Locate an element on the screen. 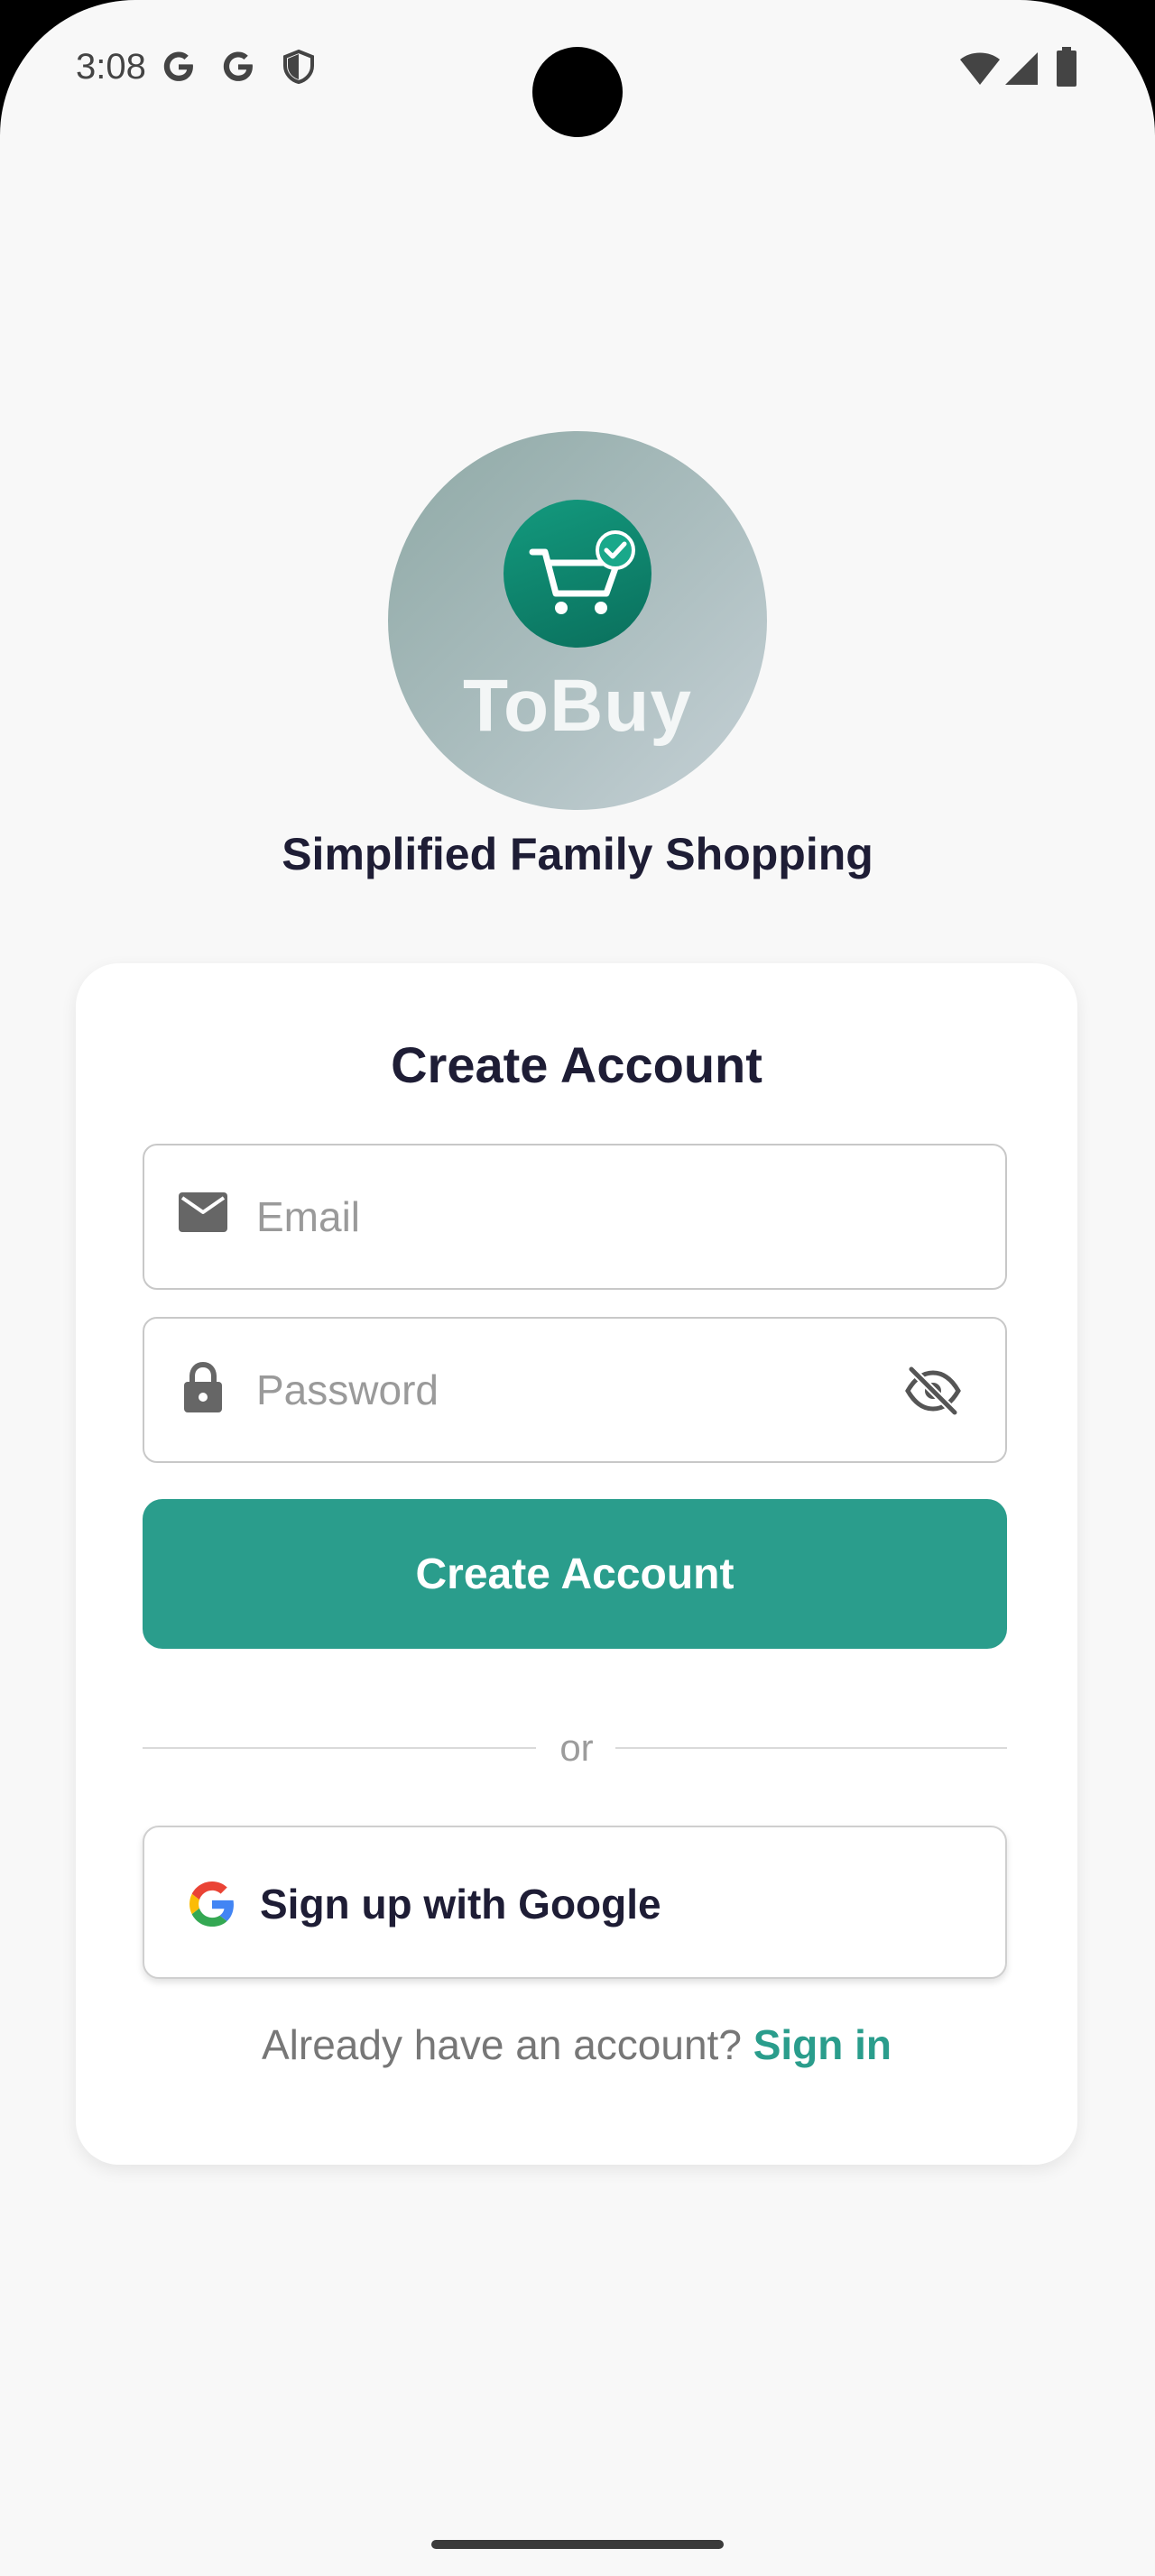  email-placeholder: Email is located at coordinates (308, 1216).